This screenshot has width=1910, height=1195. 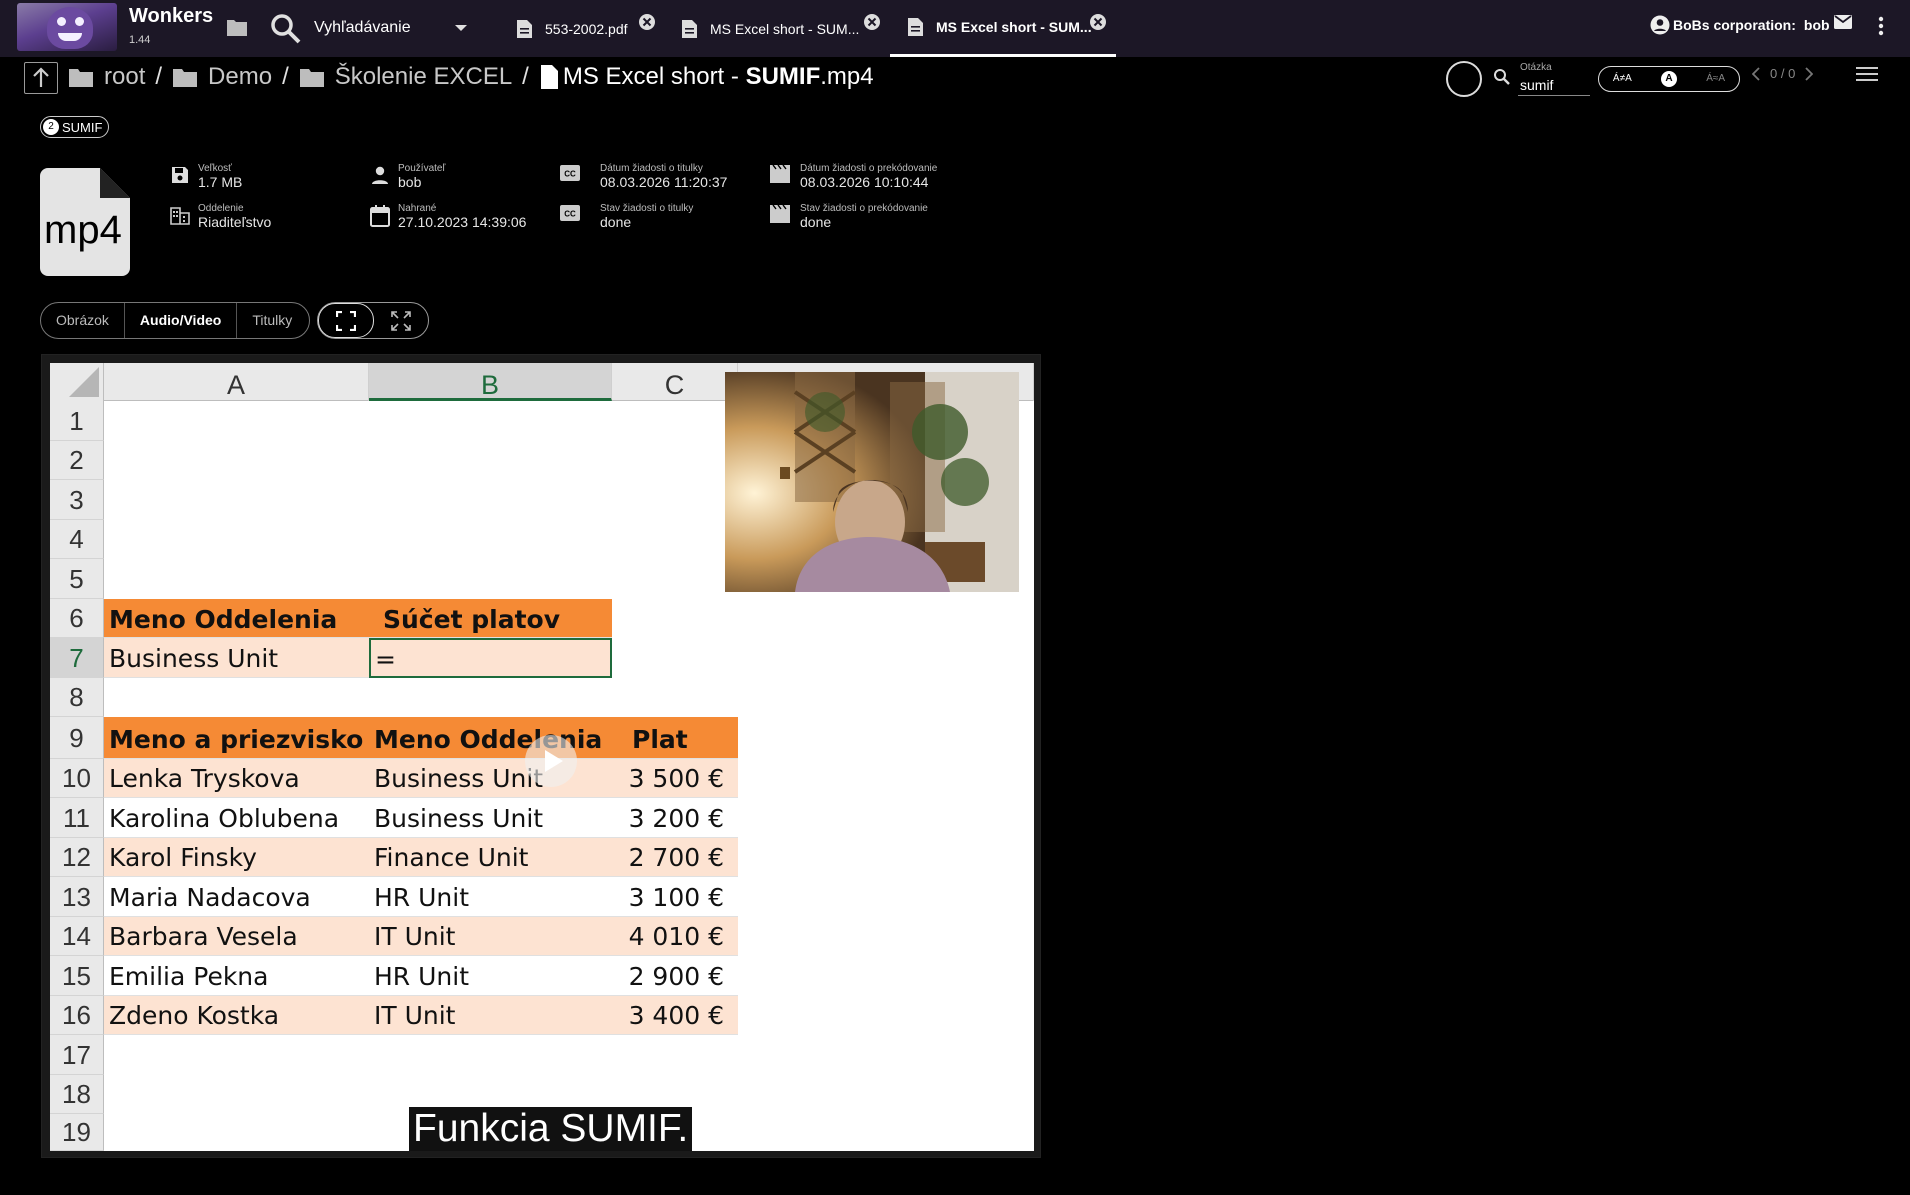 I want to click on view-mode-tabs: Obrázok Audio/Video Titulky, so click(x=175, y=320).